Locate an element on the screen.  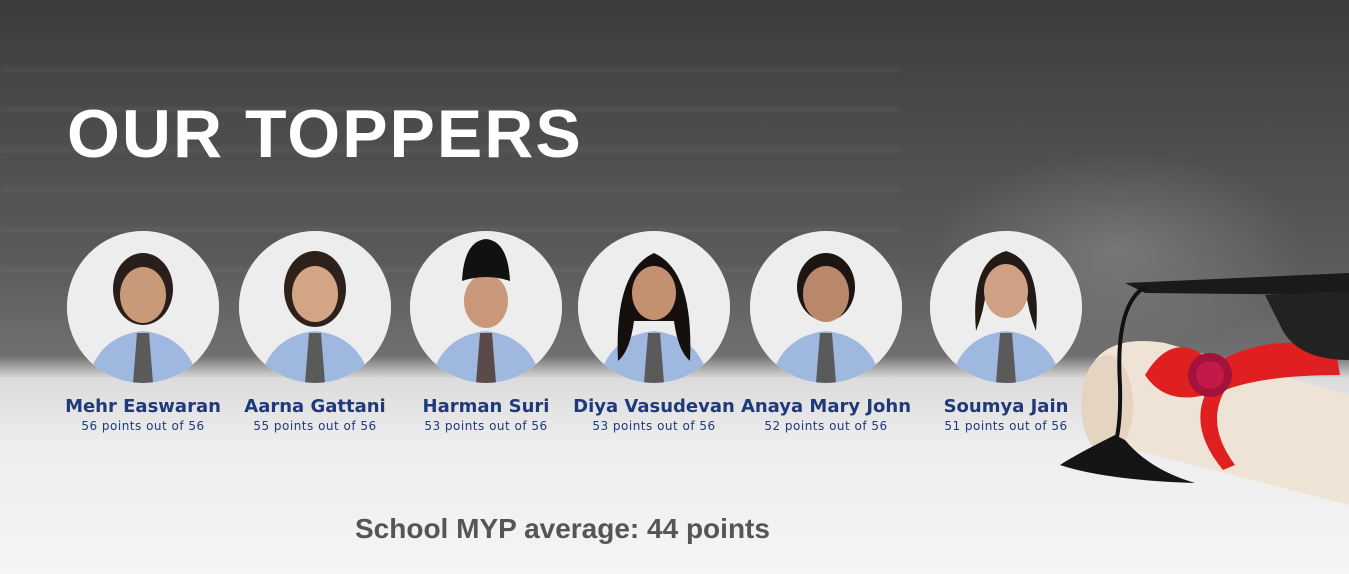
student-name: Aarna Gattani is located at coordinates (315, 406).